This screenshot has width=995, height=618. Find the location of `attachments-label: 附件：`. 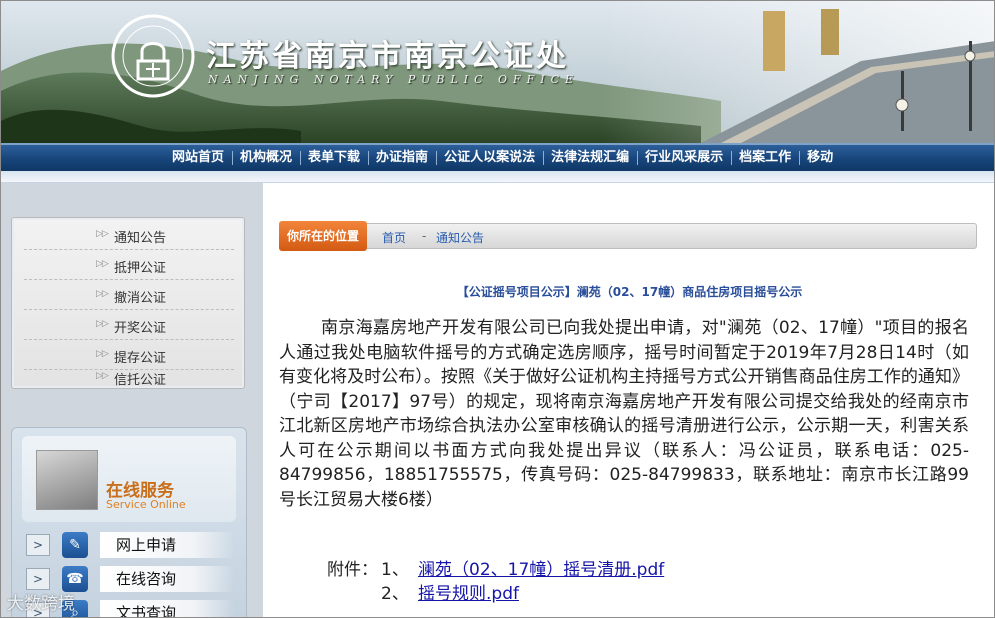

attachments-label: 附件： is located at coordinates (352, 570).